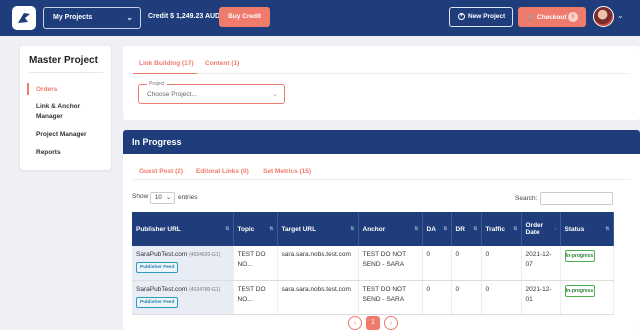 The height and width of the screenshot is (330, 640). Describe the element at coordinates (573, 17) in the screenshot. I see `checkout-count-badge: 0` at that location.